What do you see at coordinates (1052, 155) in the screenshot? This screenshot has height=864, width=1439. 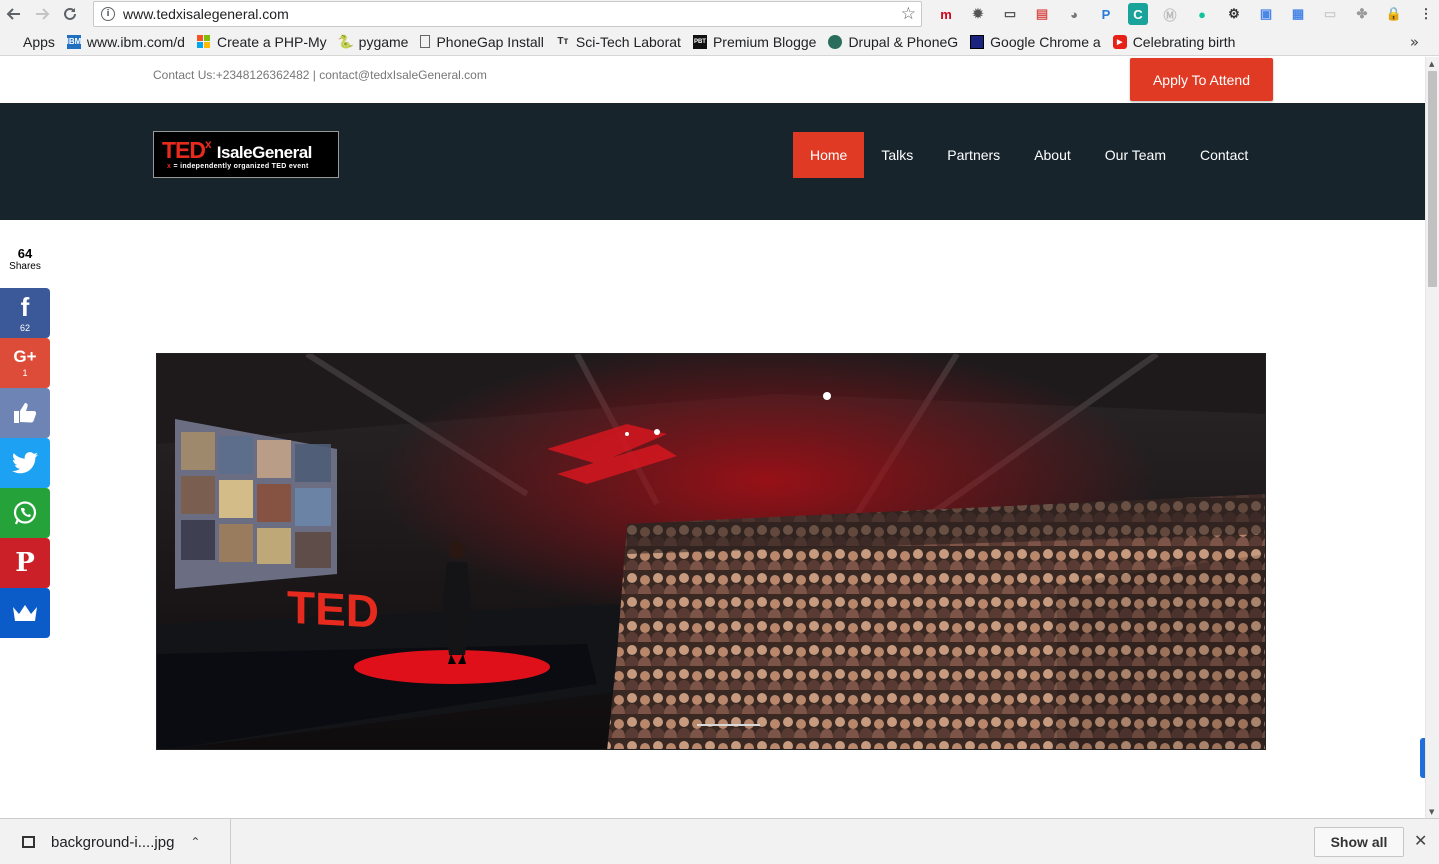 I see `nav-about: About` at bounding box center [1052, 155].